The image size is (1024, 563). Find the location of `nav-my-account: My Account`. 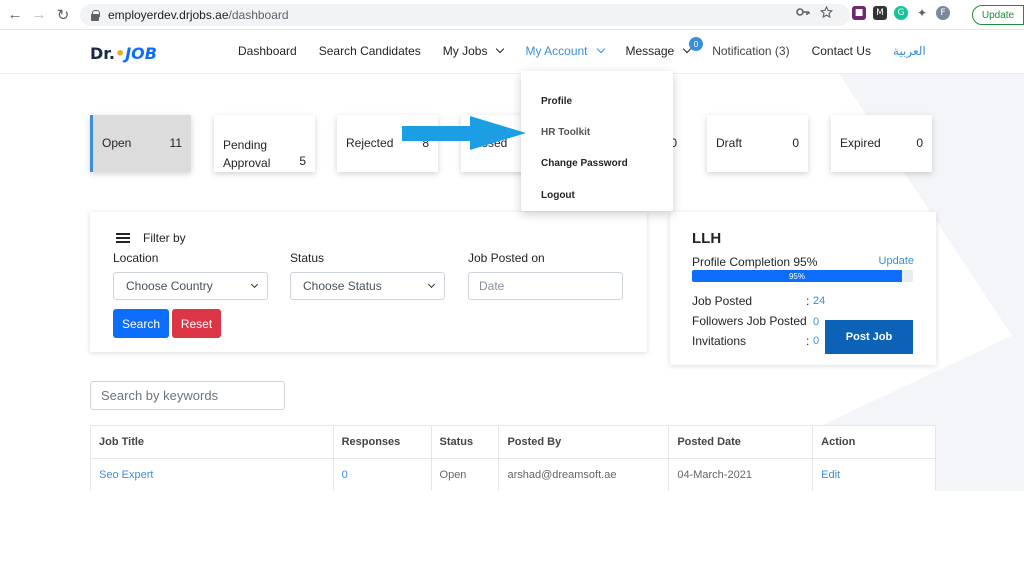

nav-my-account: My Account is located at coordinates (565, 51).